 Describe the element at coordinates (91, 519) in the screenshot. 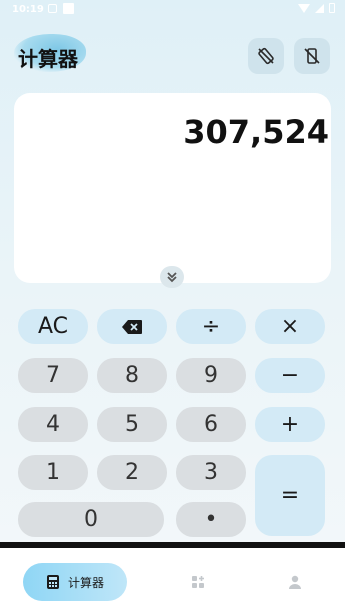

I see `digit-0-button: 0` at that location.